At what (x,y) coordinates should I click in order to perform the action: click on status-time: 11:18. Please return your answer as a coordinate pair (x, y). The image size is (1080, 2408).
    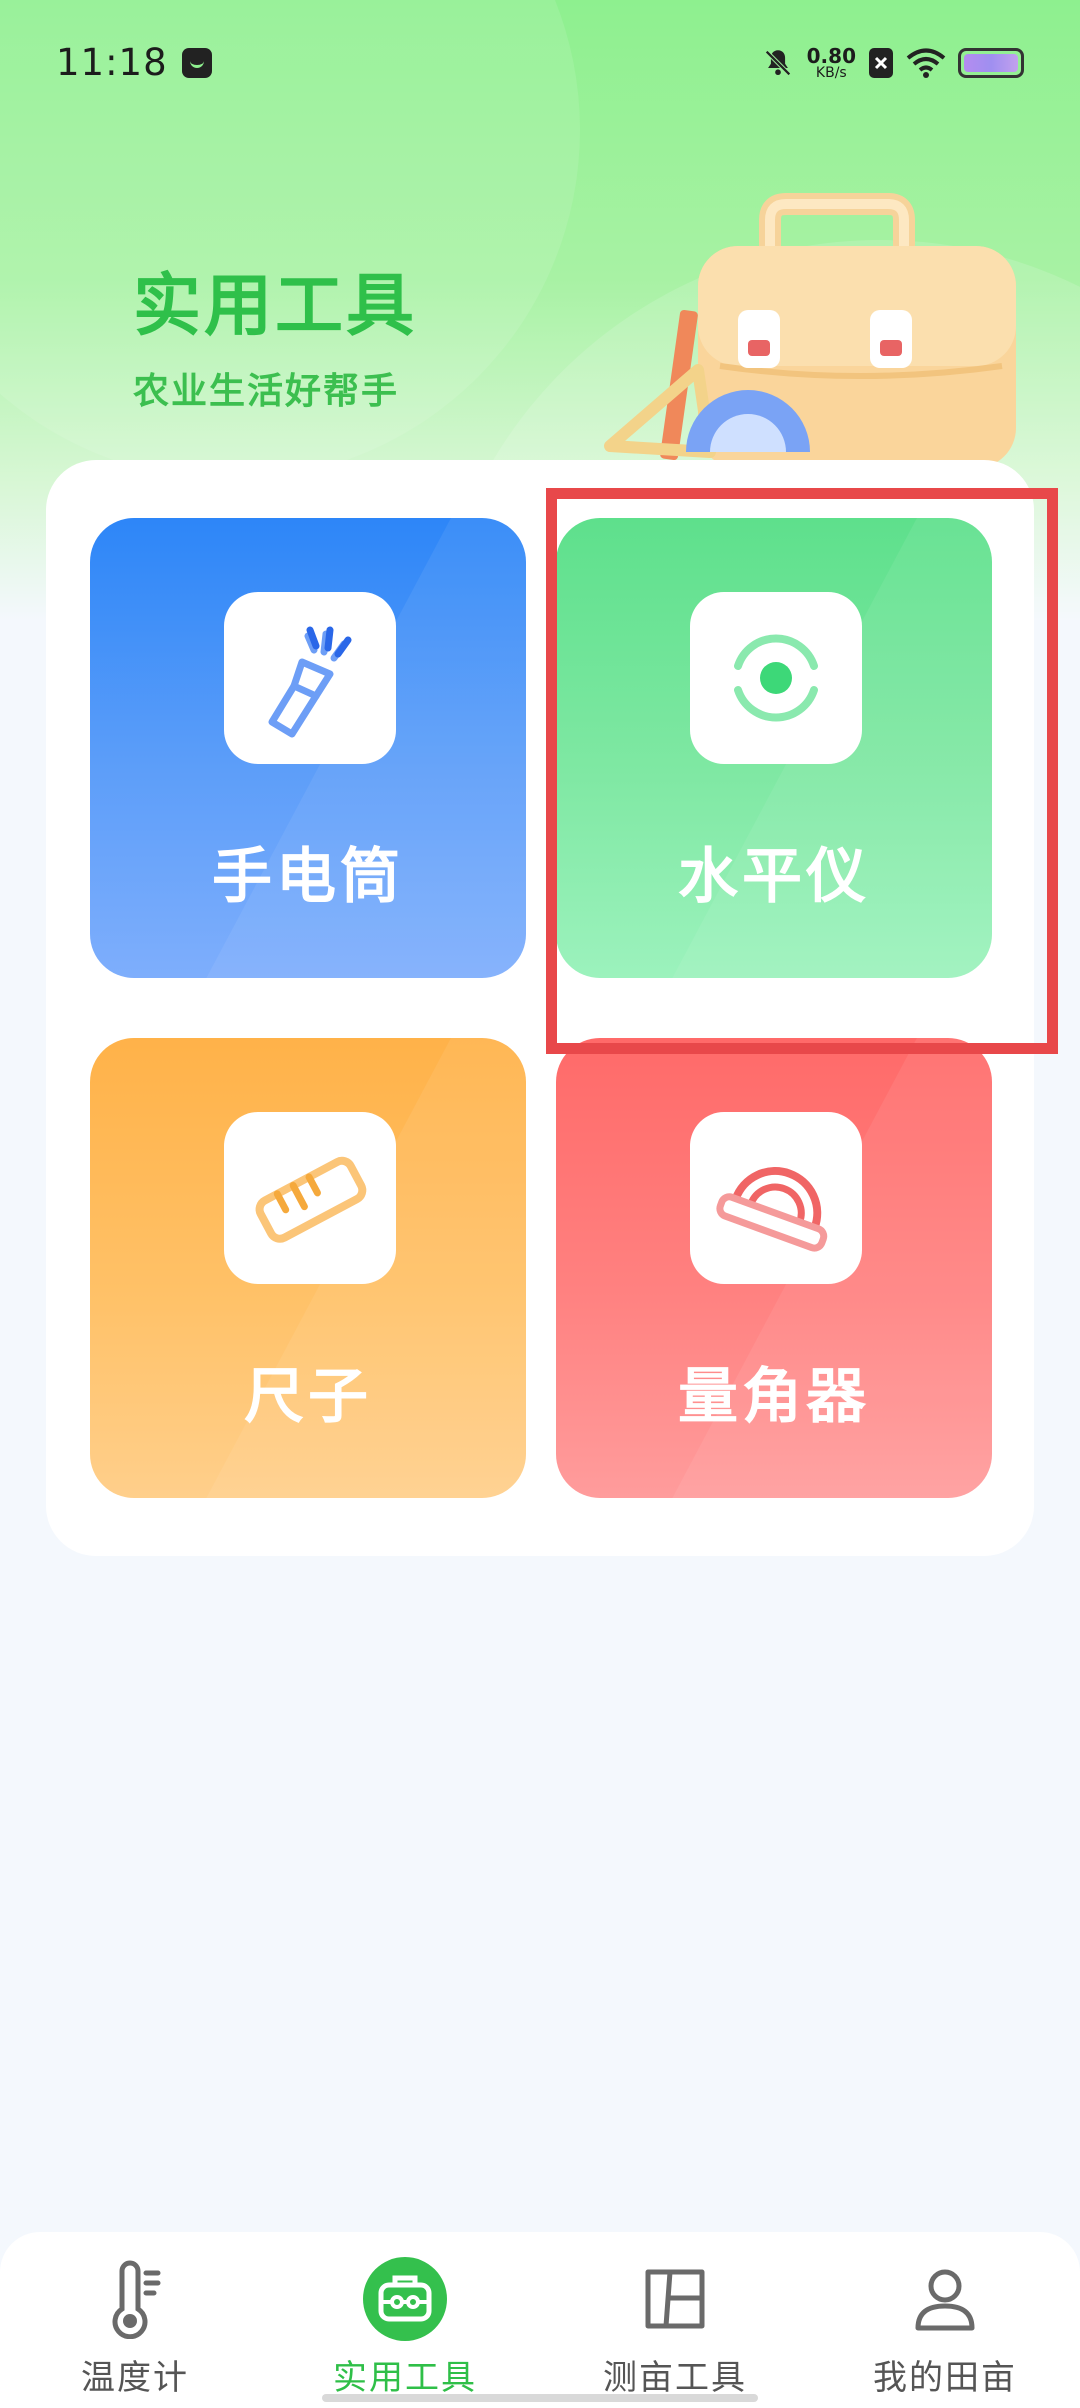
    Looking at the image, I should click on (112, 62).